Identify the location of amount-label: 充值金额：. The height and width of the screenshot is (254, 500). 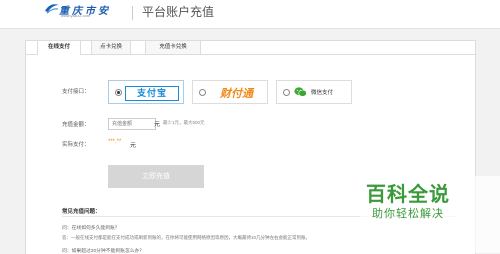
(76, 125).